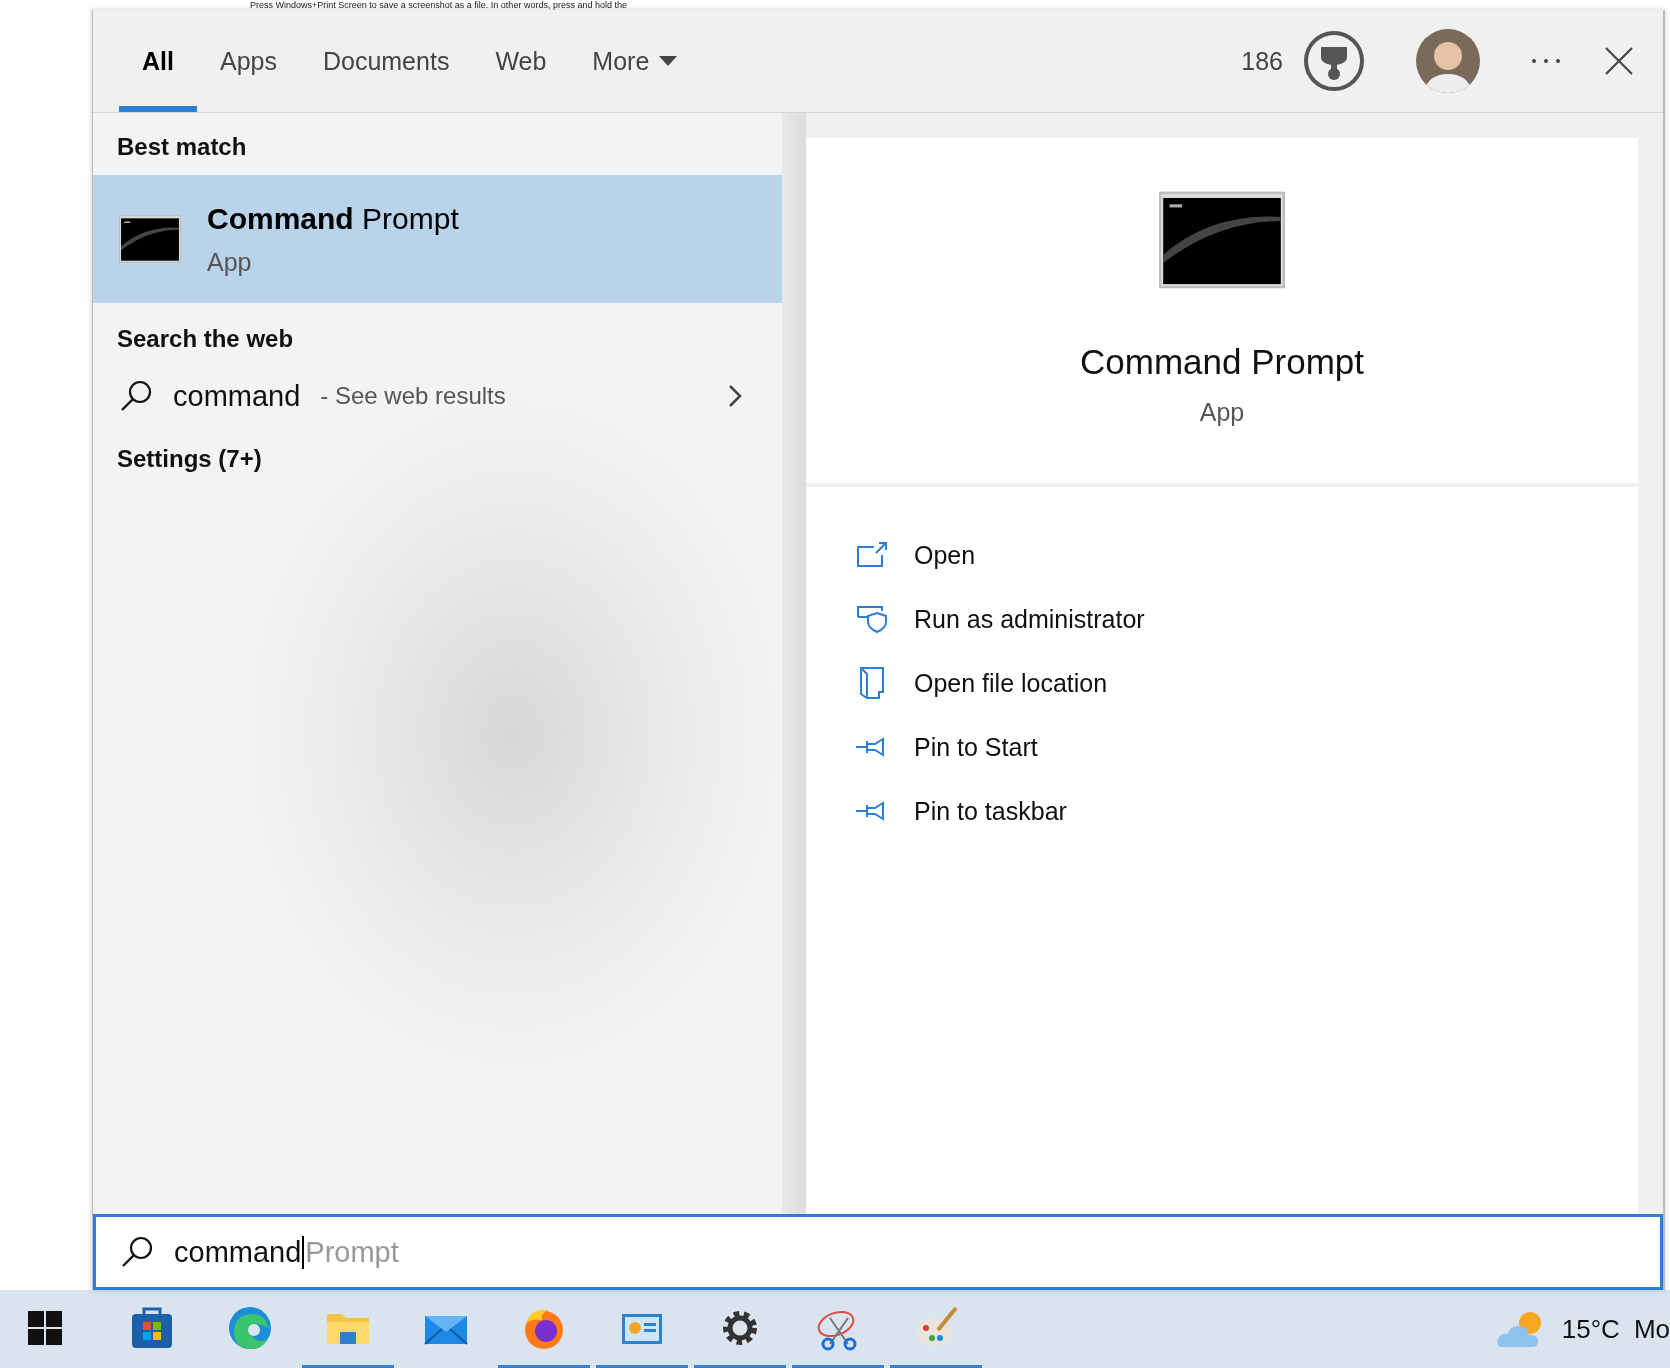  Describe the element at coordinates (437, 239) in the screenshot. I see `result-item: Command Prompt App` at that location.